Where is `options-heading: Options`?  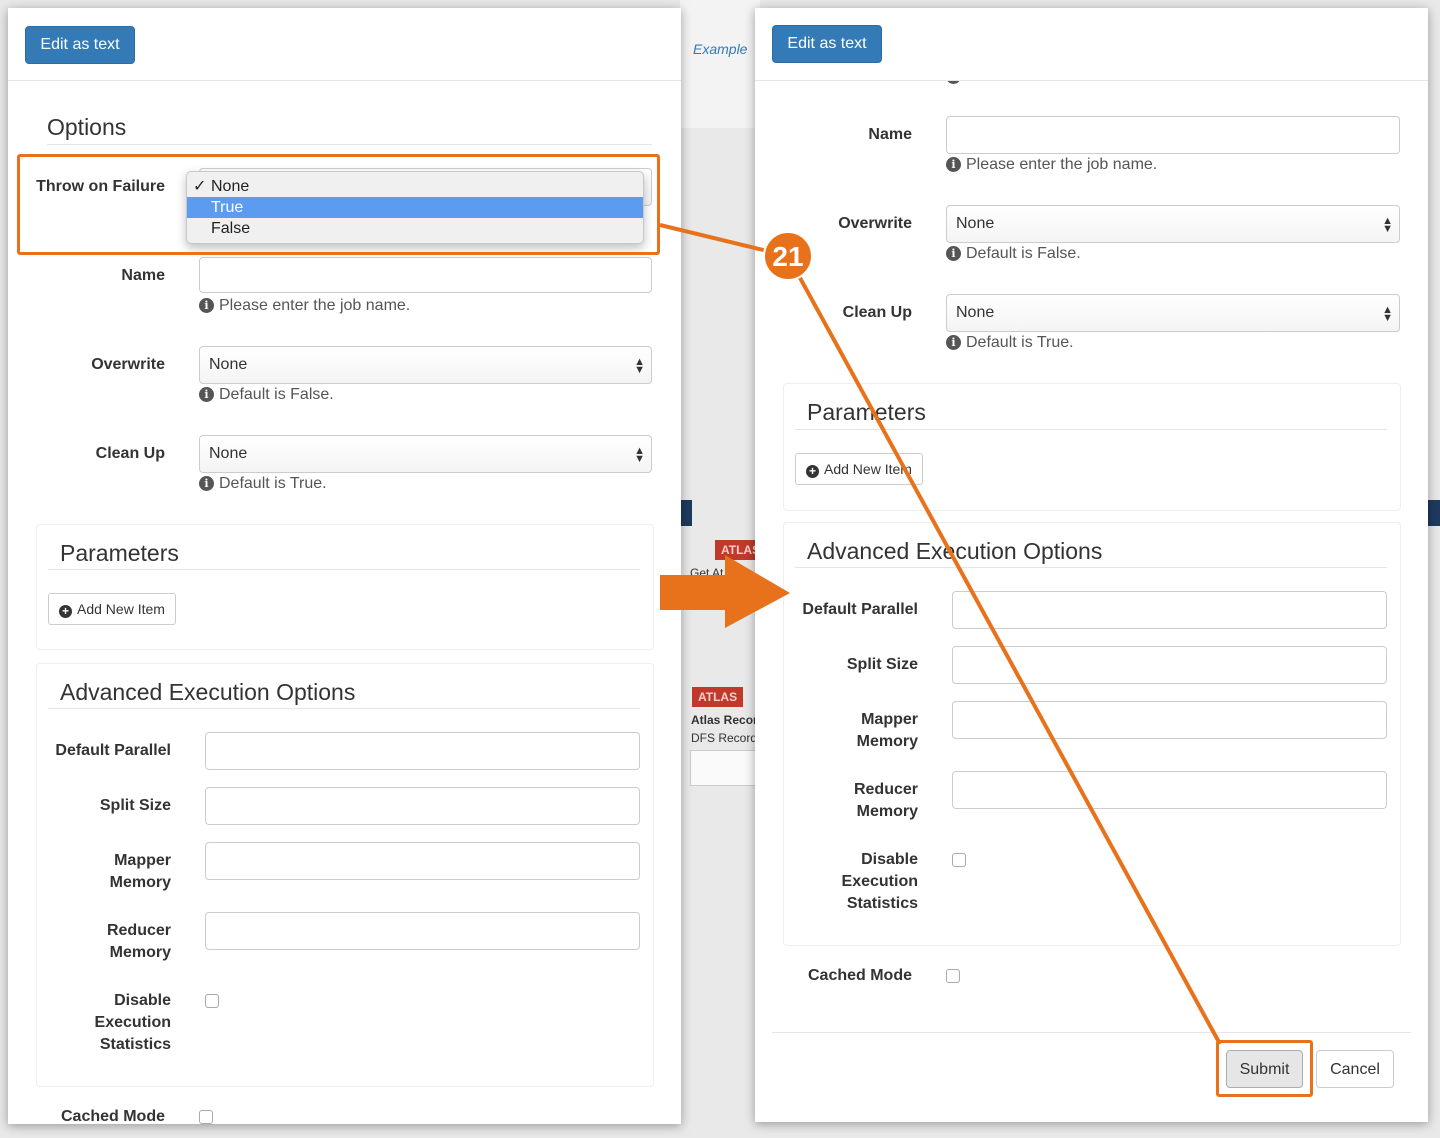
options-heading: Options is located at coordinates (87, 127).